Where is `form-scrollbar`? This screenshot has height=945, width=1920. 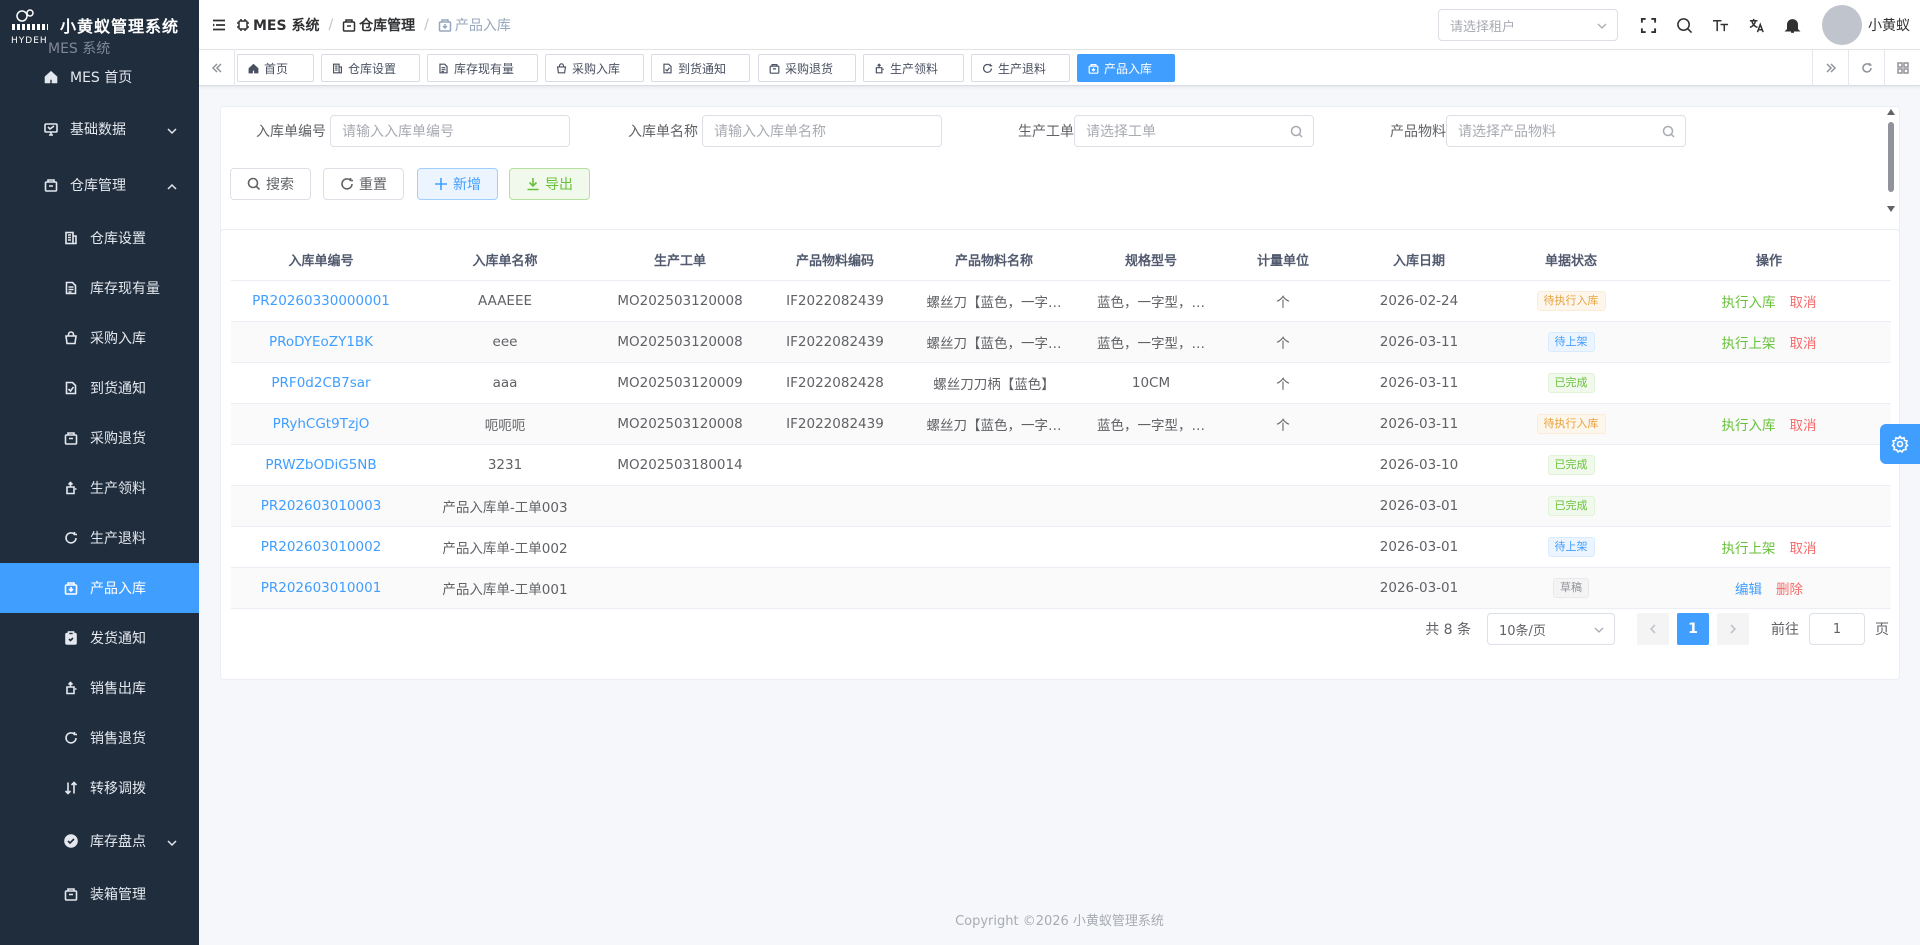 form-scrollbar is located at coordinates (1891, 160).